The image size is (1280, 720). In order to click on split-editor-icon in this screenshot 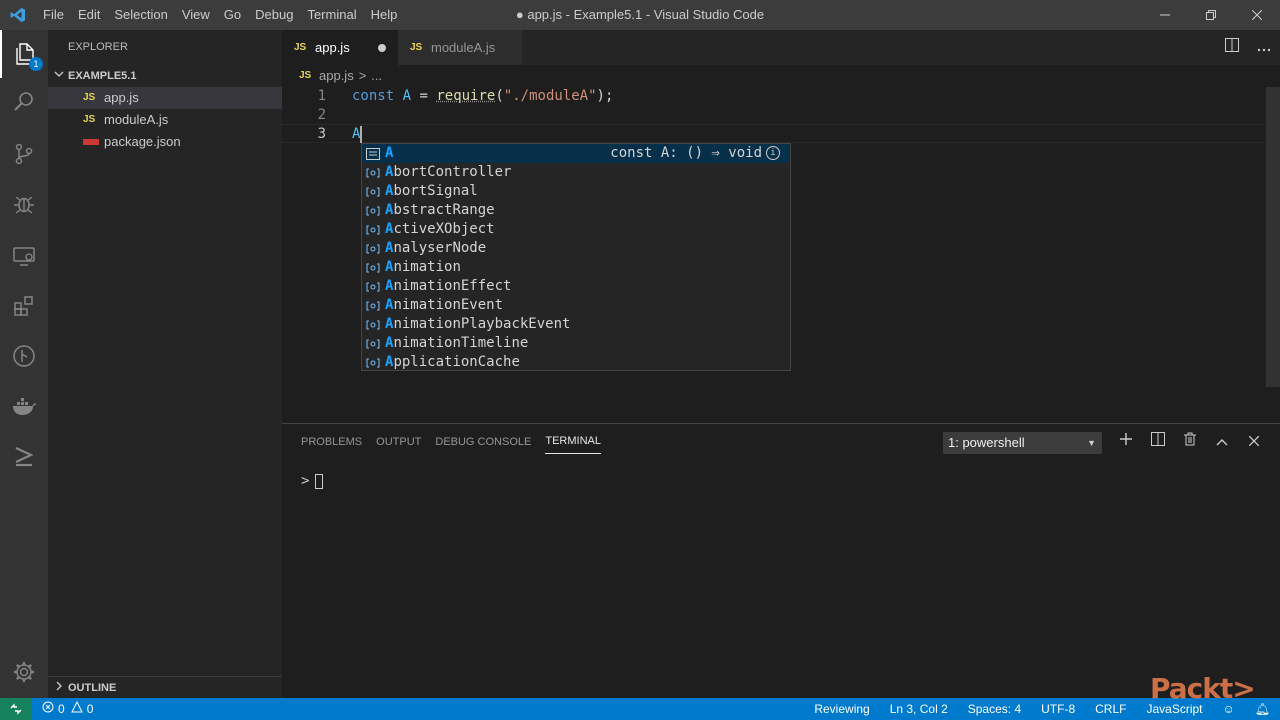, I will do `click(1232, 47)`.